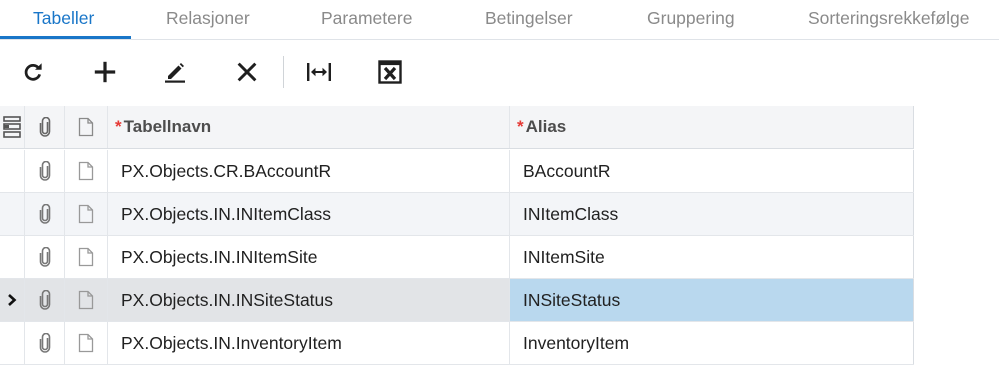  Describe the element at coordinates (712, 257) in the screenshot. I see `alias-cell: INItemSite` at that location.